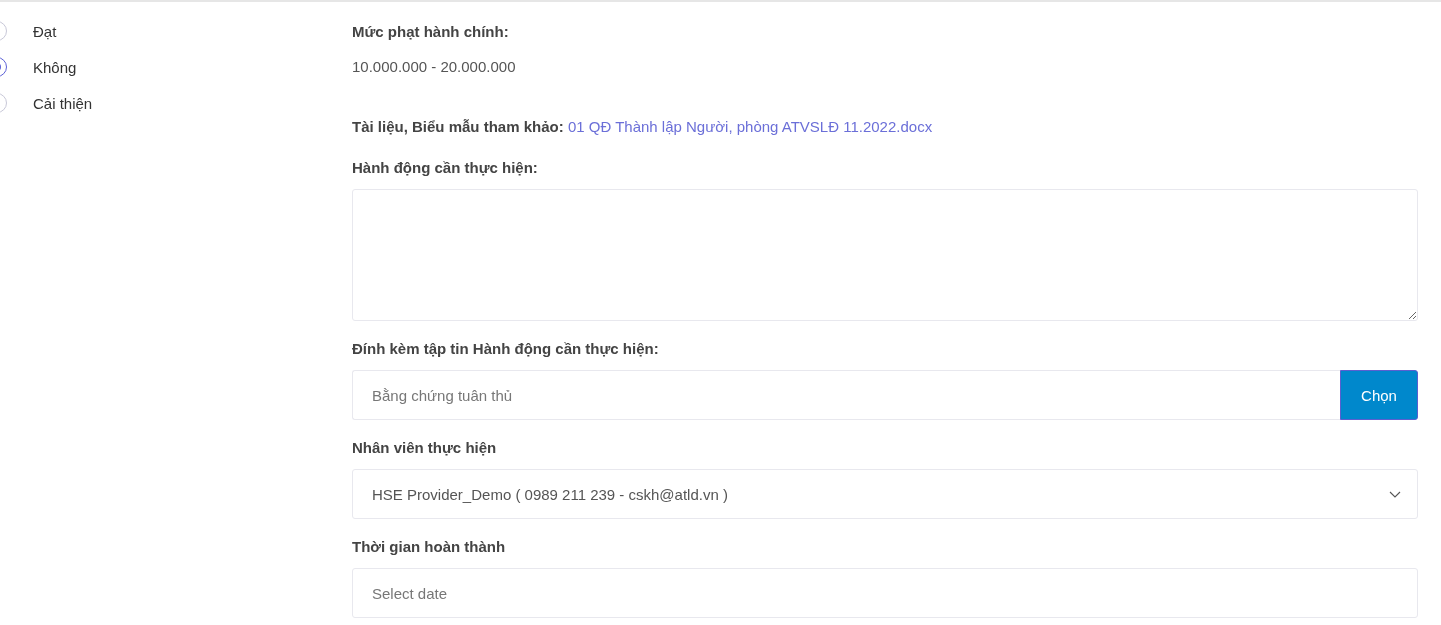 The width and height of the screenshot is (1441, 625). Describe the element at coordinates (1395, 494) in the screenshot. I see `chevron-down-icon` at that location.